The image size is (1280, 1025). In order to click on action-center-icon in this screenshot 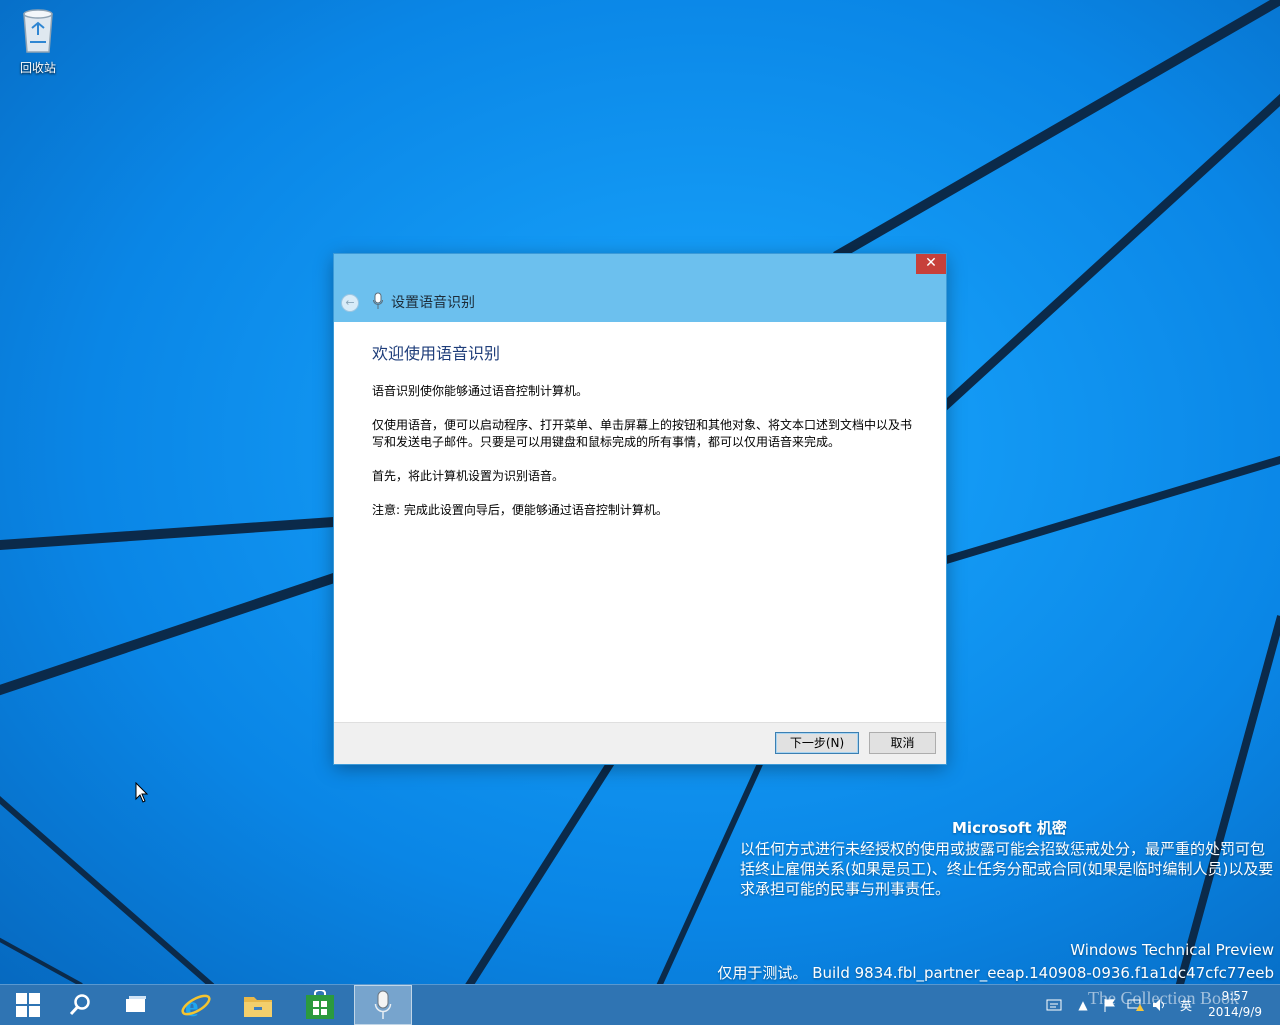, I will do `click(1054, 1005)`.